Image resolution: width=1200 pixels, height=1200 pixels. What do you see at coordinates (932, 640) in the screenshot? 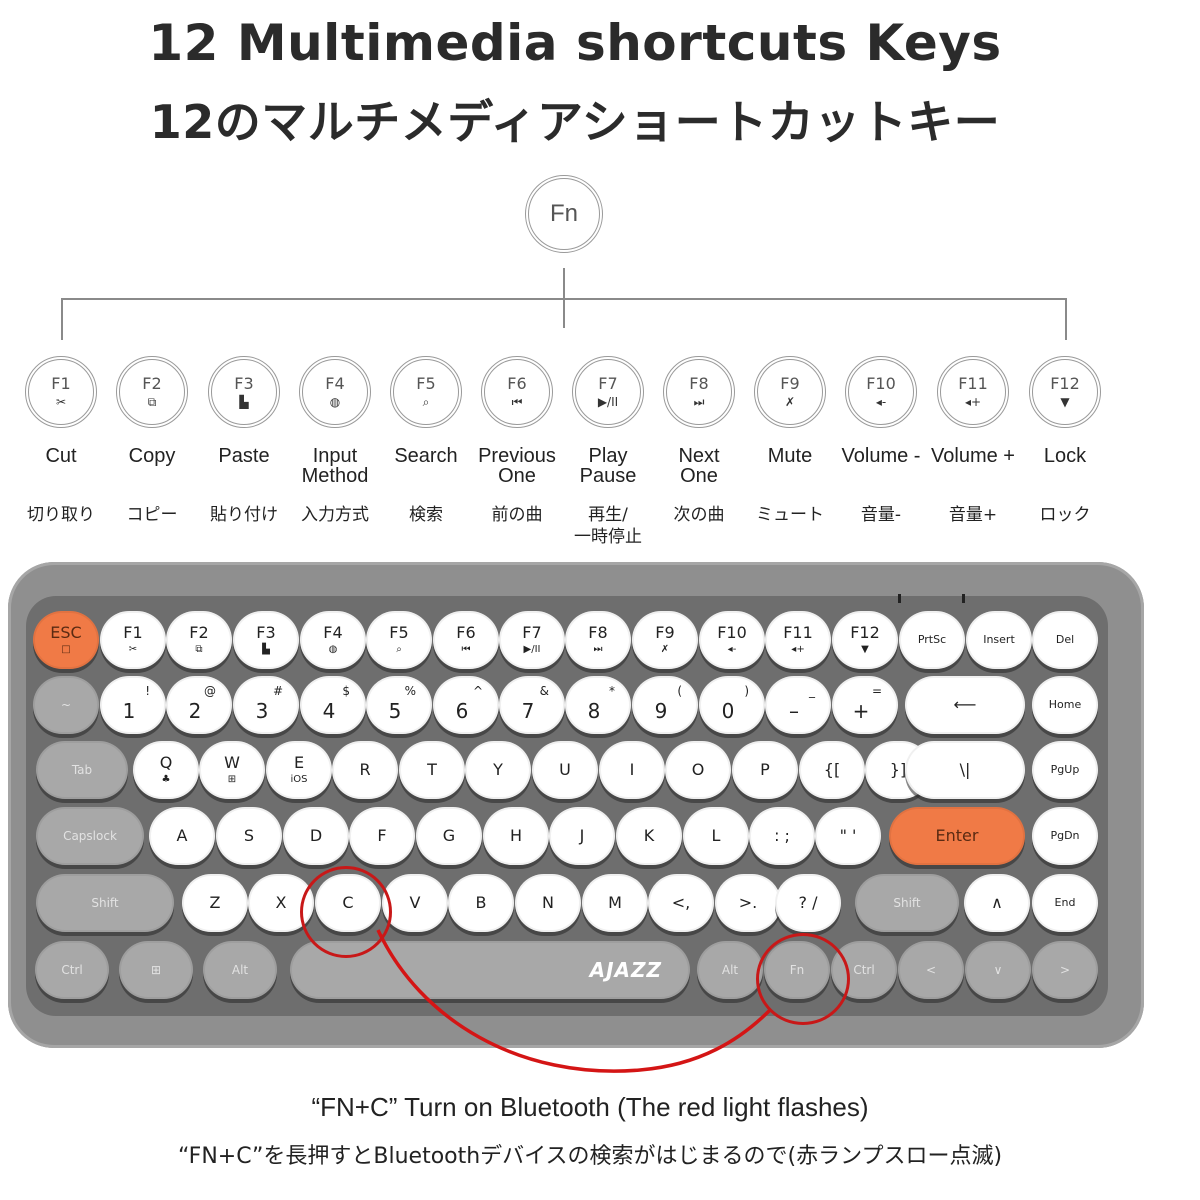
I see `key-prtsc: PrtSc` at bounding box center [932, 640].